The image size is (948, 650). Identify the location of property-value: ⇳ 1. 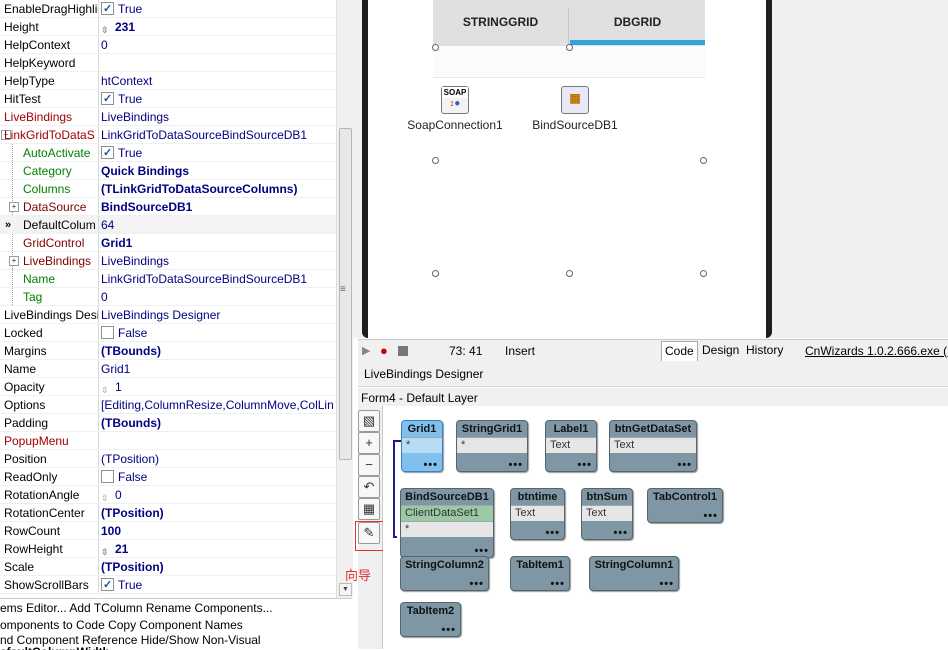
(218, 387).